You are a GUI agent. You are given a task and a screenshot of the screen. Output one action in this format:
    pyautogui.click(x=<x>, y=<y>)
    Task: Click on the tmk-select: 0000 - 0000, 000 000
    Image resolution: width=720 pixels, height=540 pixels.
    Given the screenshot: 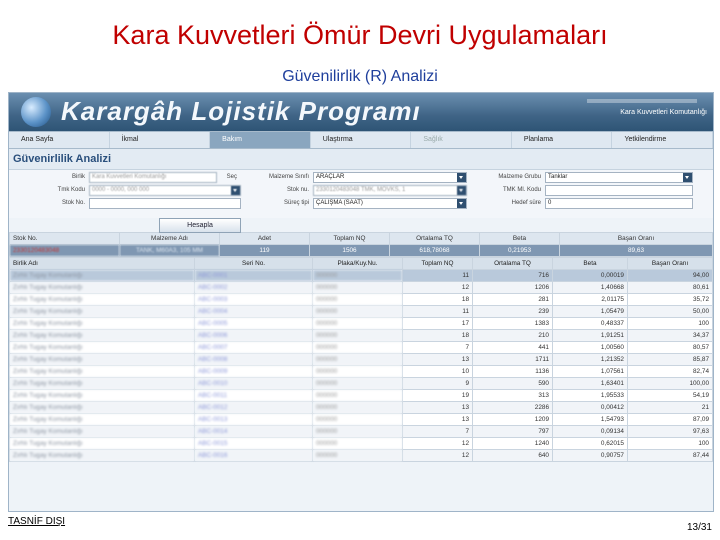 What is the action you would take?
    pyautogui.click(x=165, y=190)
    